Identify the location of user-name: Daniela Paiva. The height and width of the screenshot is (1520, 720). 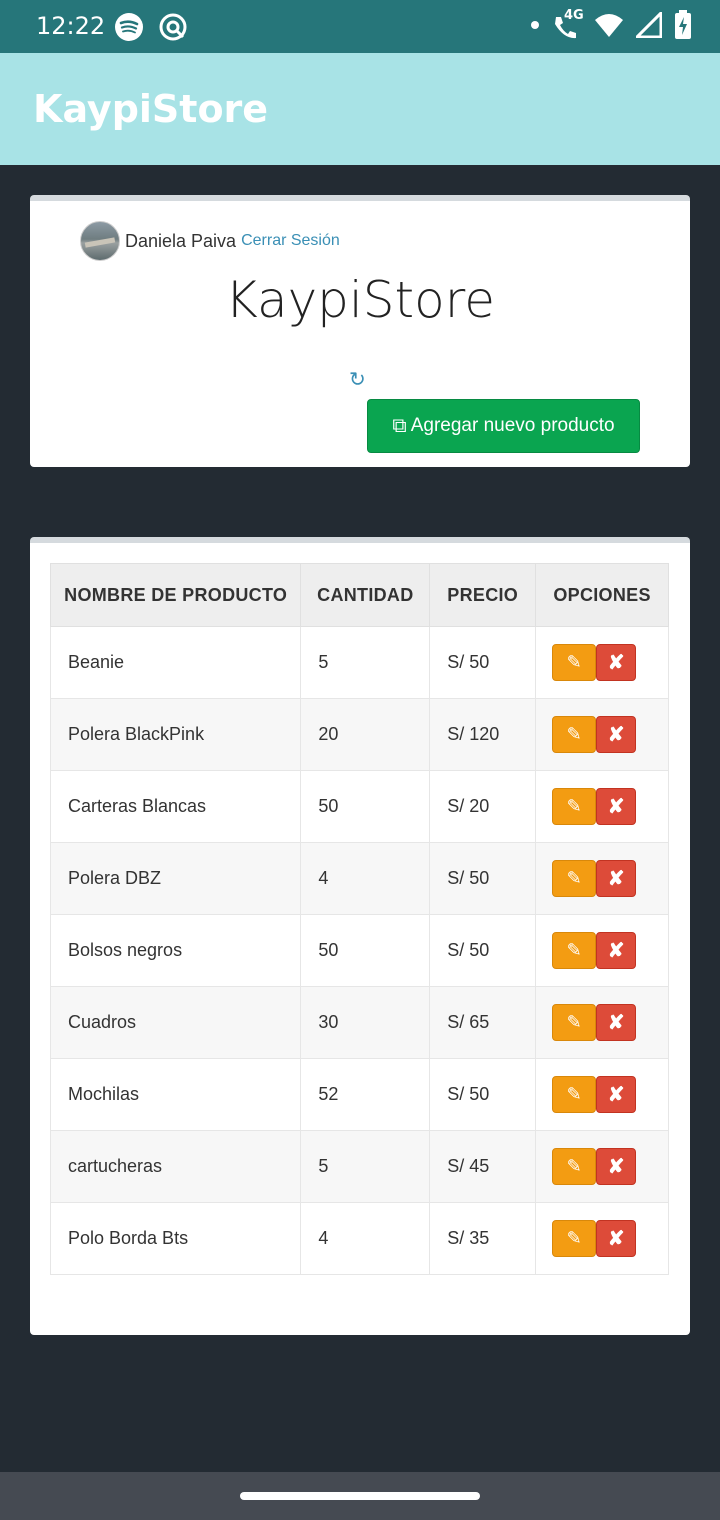
(181, 240).